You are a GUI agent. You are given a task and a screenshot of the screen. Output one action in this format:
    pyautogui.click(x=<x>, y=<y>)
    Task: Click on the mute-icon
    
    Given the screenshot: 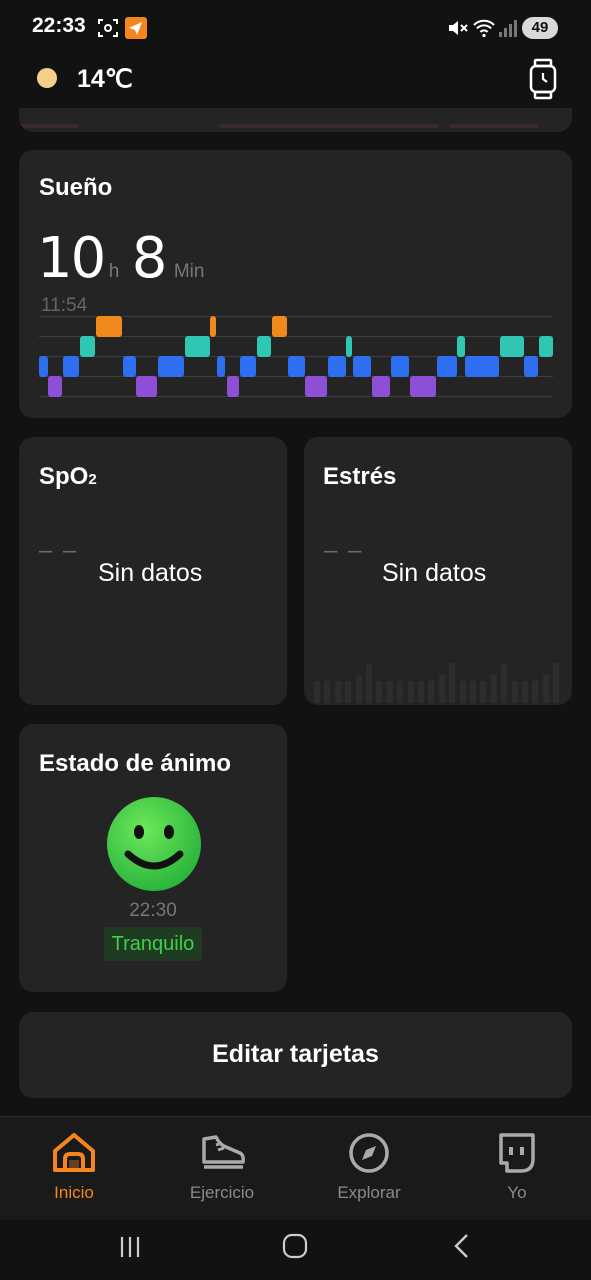 What is the action you would take?
    pyautogui.click(x=458, y=28)
    